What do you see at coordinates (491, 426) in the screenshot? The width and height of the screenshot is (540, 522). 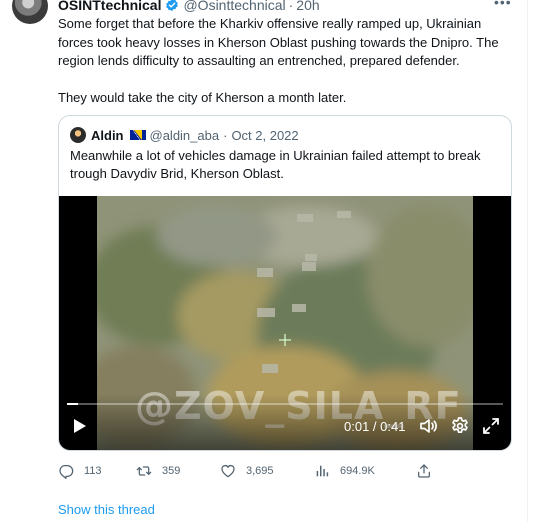 I see `fullscreen-icon` at bounding box center [491, 426].